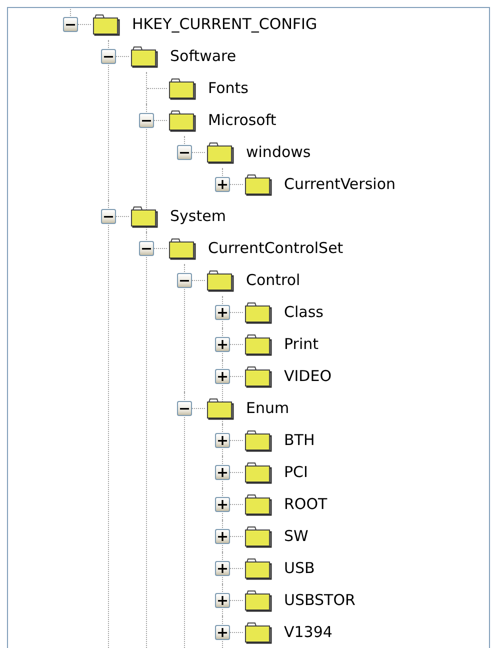 This screenshot has height=648, width=503. I want to click on tree-item-label: USB, so click(299, 568).